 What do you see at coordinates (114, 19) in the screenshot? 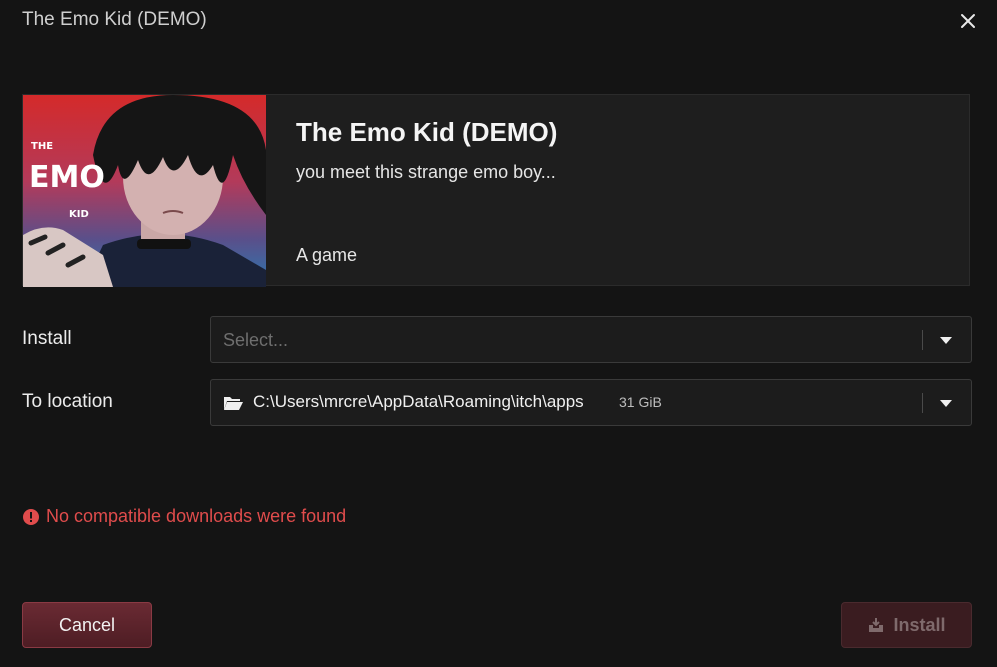
I see `window-title: The Emo Kid (DEMO)` at bounding box center [114, 19].